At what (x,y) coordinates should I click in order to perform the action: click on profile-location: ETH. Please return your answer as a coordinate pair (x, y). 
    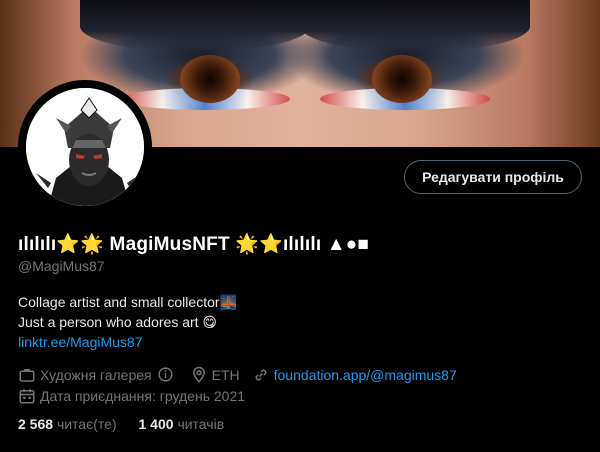
    Looking at the image, I should click on (215, 375).